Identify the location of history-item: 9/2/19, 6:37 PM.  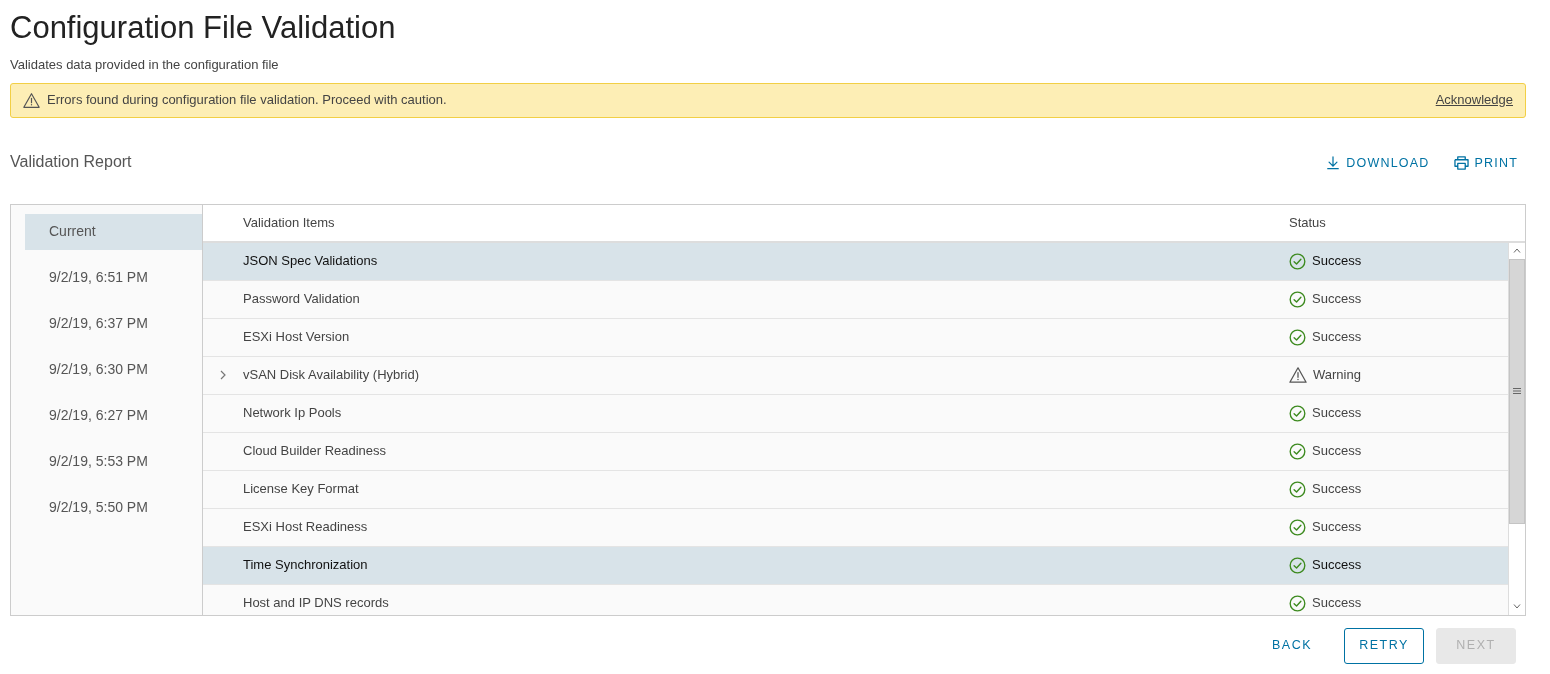
(113, 323).